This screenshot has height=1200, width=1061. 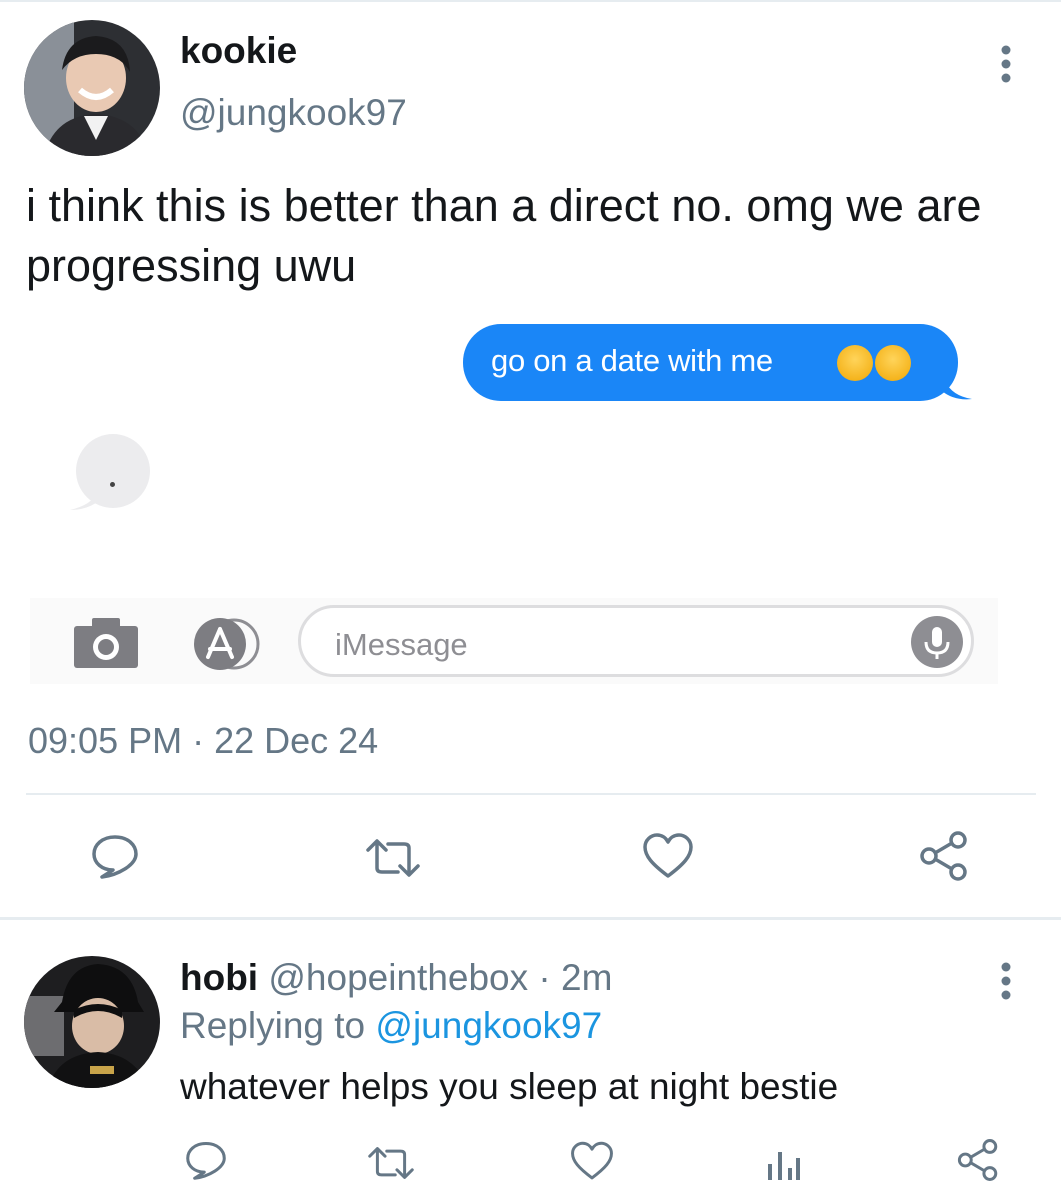 I want to click on reply-handle: @hopeinthebox, so click(x=398, y=977).